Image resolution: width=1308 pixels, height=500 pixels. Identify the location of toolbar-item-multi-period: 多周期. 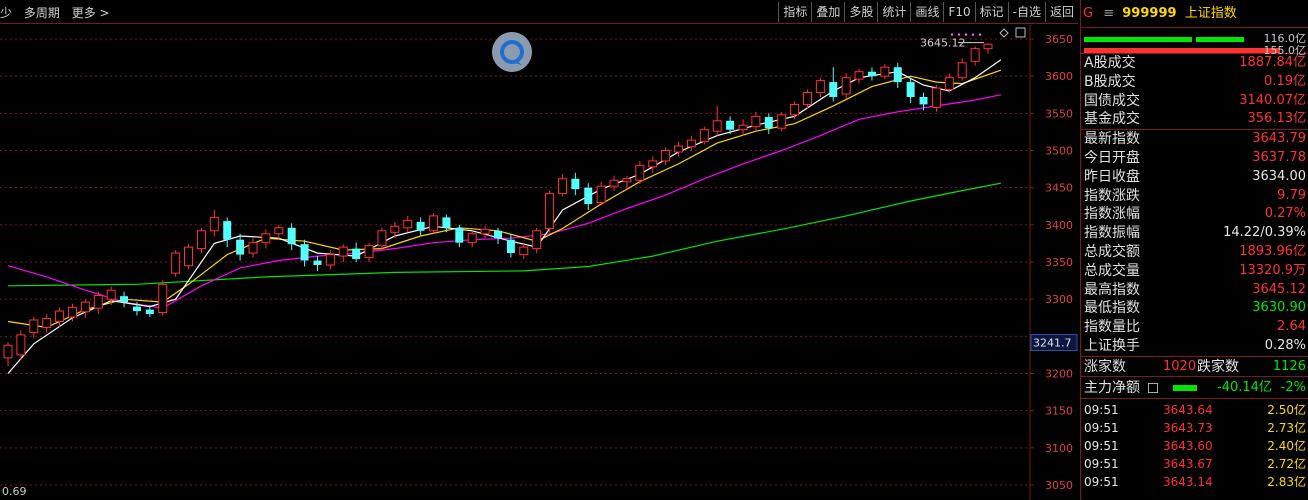
(42, 13).